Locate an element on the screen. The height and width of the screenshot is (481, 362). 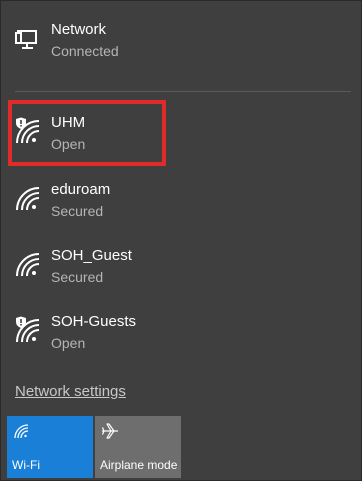
highlight-box is located at coordinates (87, 133).